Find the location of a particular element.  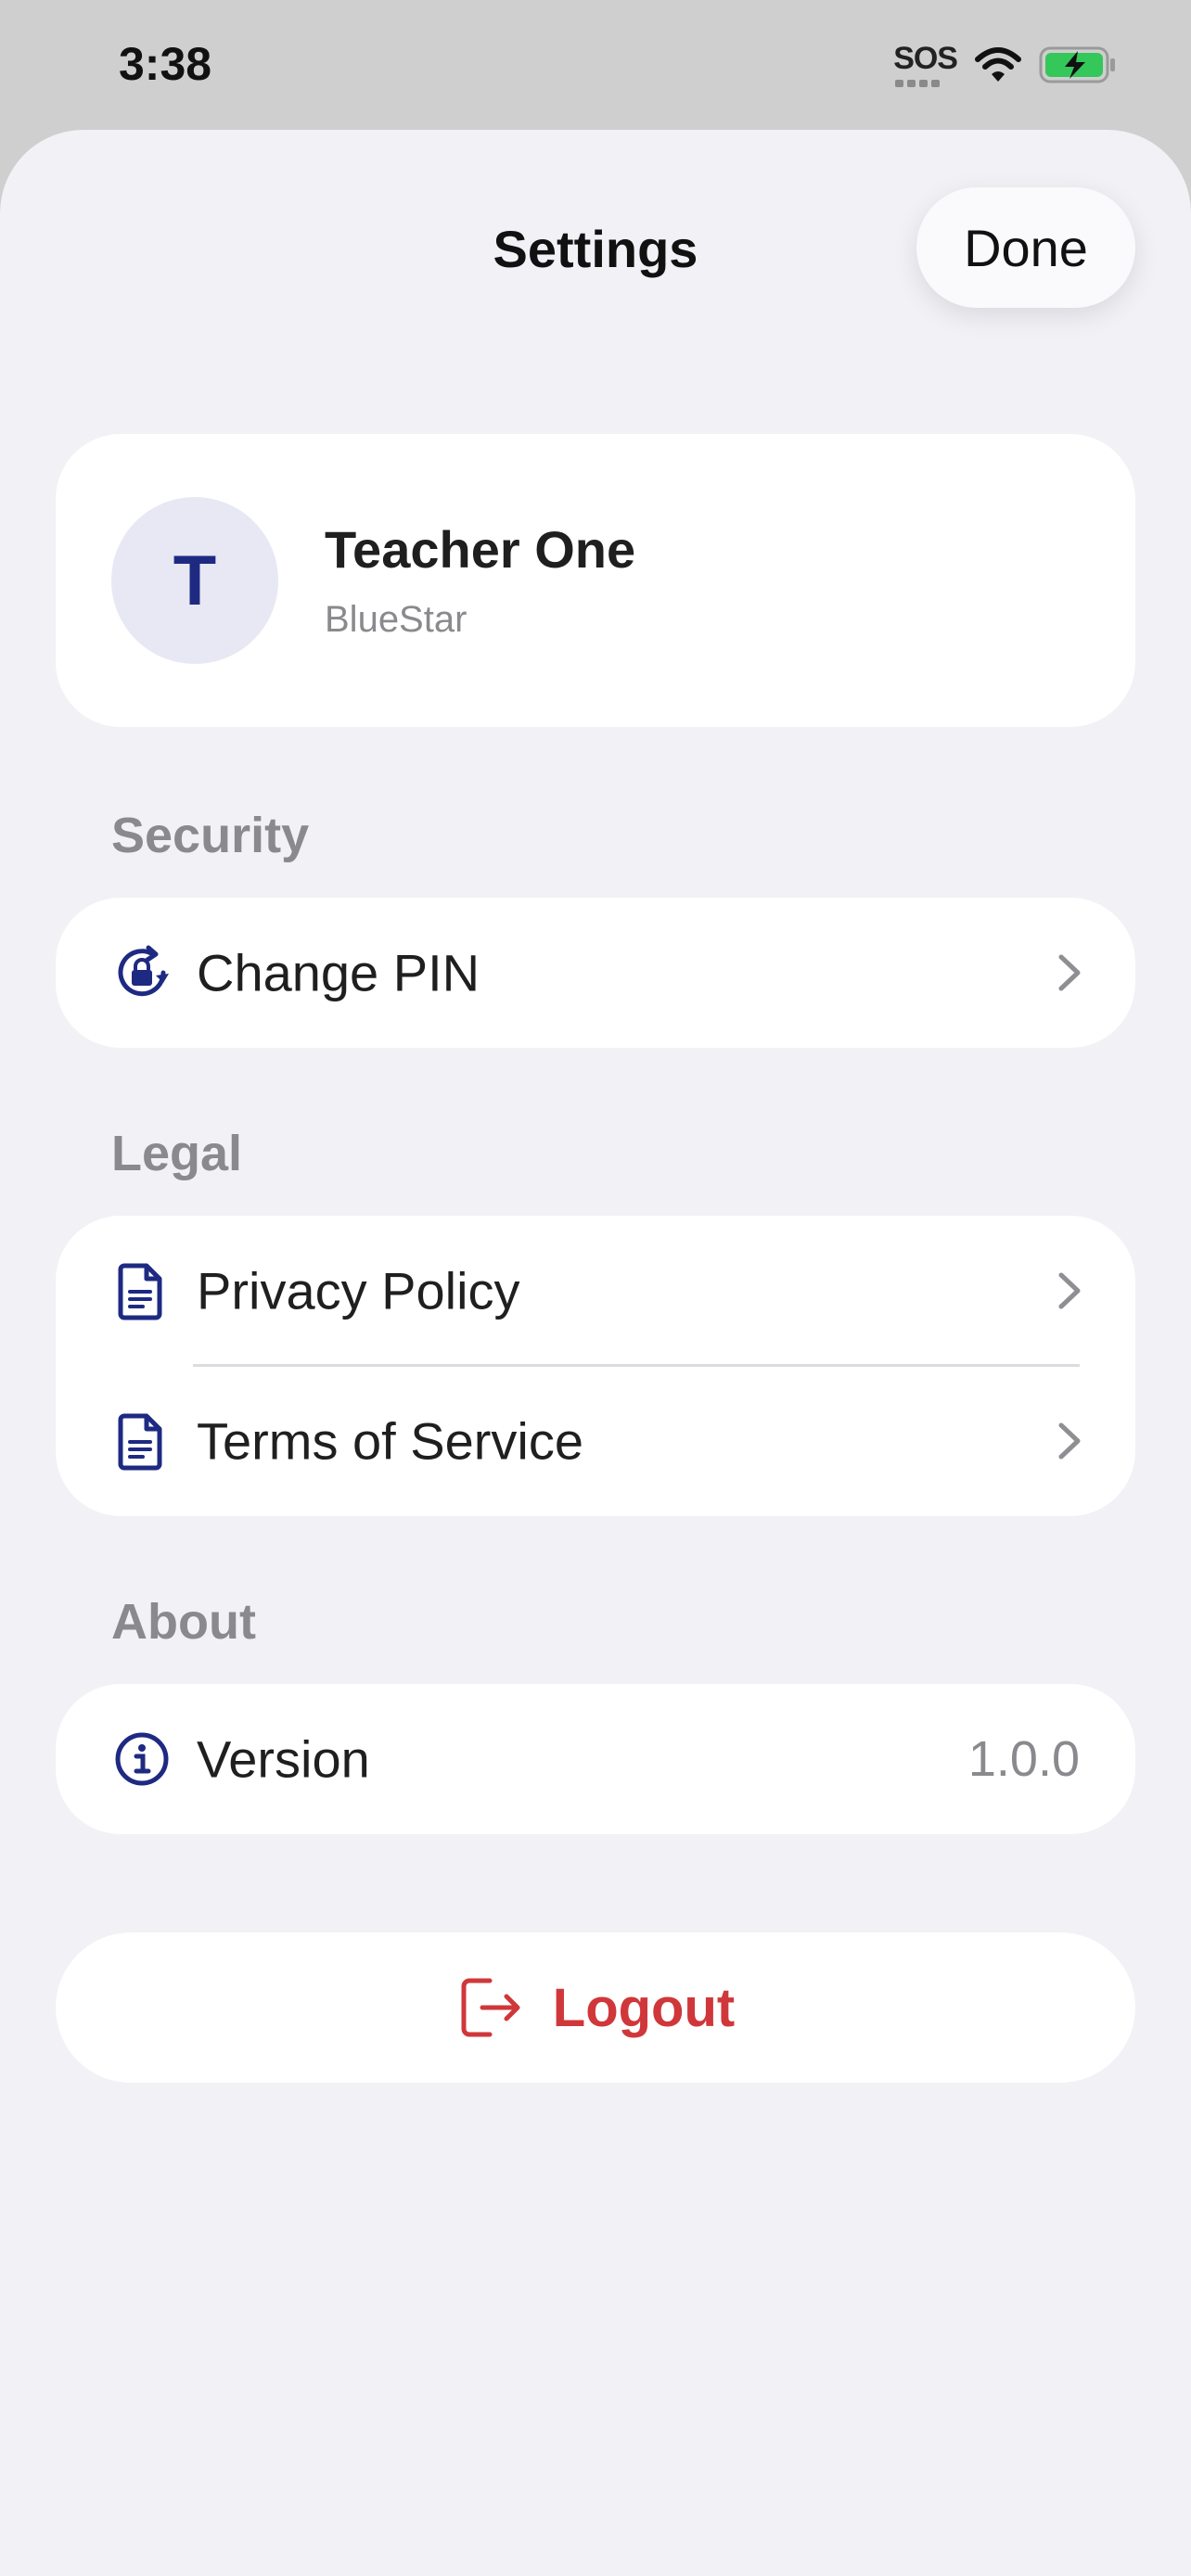

sos-indicator: SOS is located at coordinates (925, 64).